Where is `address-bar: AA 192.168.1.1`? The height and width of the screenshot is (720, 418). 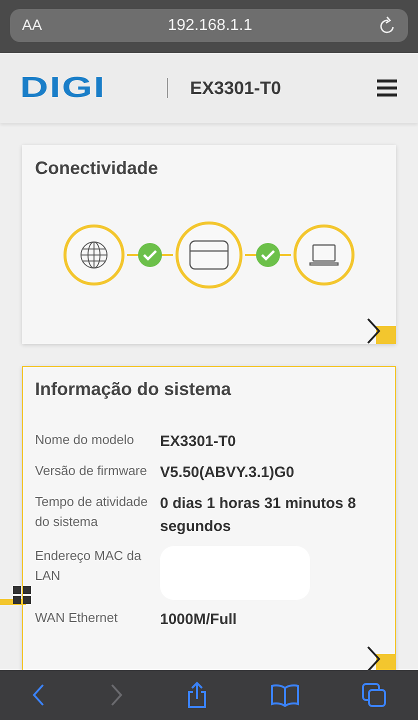 address-bar: AA 192.168.1.1 is located at coordinates (209, 25).